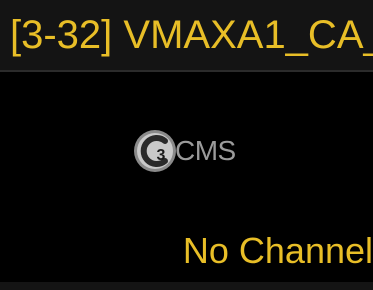 The image size is (373, 290). Describe the element at coordinates (186, 286) in the screenshot. I see `tile-bottom-border` at that location.